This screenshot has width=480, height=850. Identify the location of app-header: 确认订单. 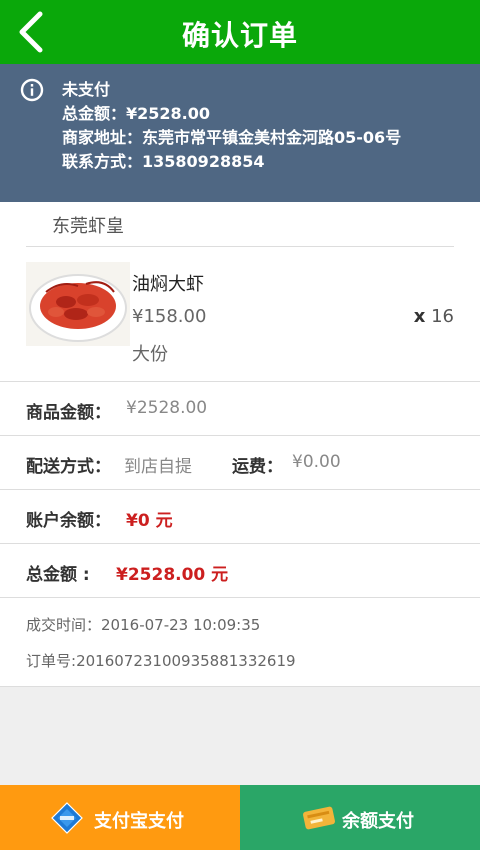
(240, 32).